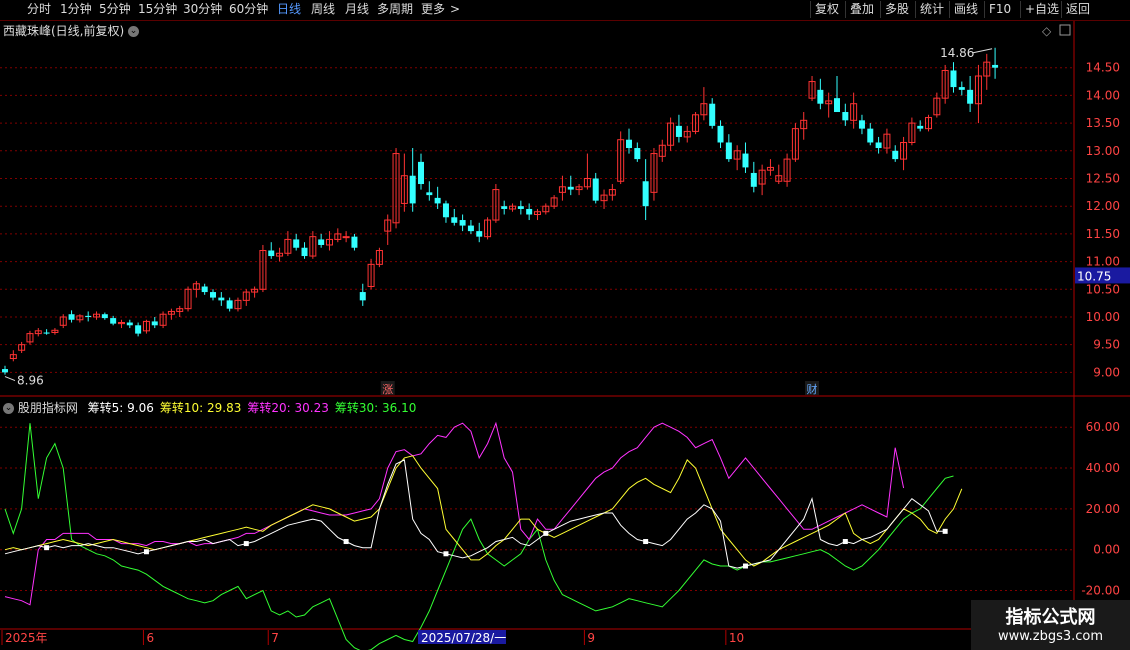 The height and width of the screenshot is (650, 1130). What do you see at coordinates (1103, 95) in the screenshot?
I see `price-tick-label: 14.00` at bounding box center [1103, 95].